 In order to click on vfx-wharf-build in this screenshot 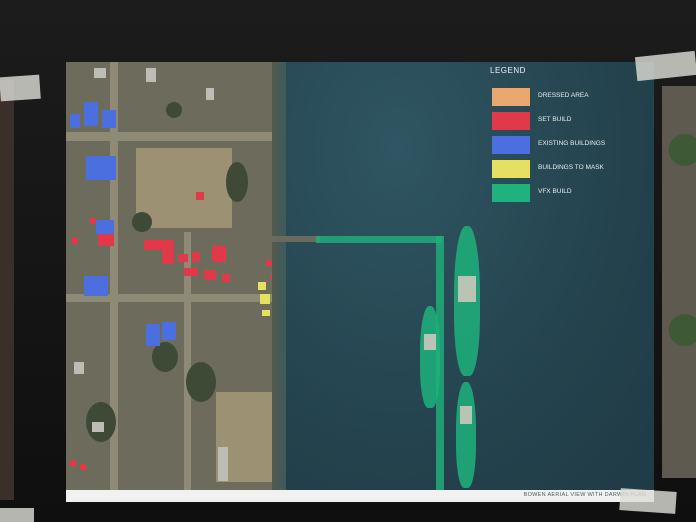, I will do `click(379, 239)`.